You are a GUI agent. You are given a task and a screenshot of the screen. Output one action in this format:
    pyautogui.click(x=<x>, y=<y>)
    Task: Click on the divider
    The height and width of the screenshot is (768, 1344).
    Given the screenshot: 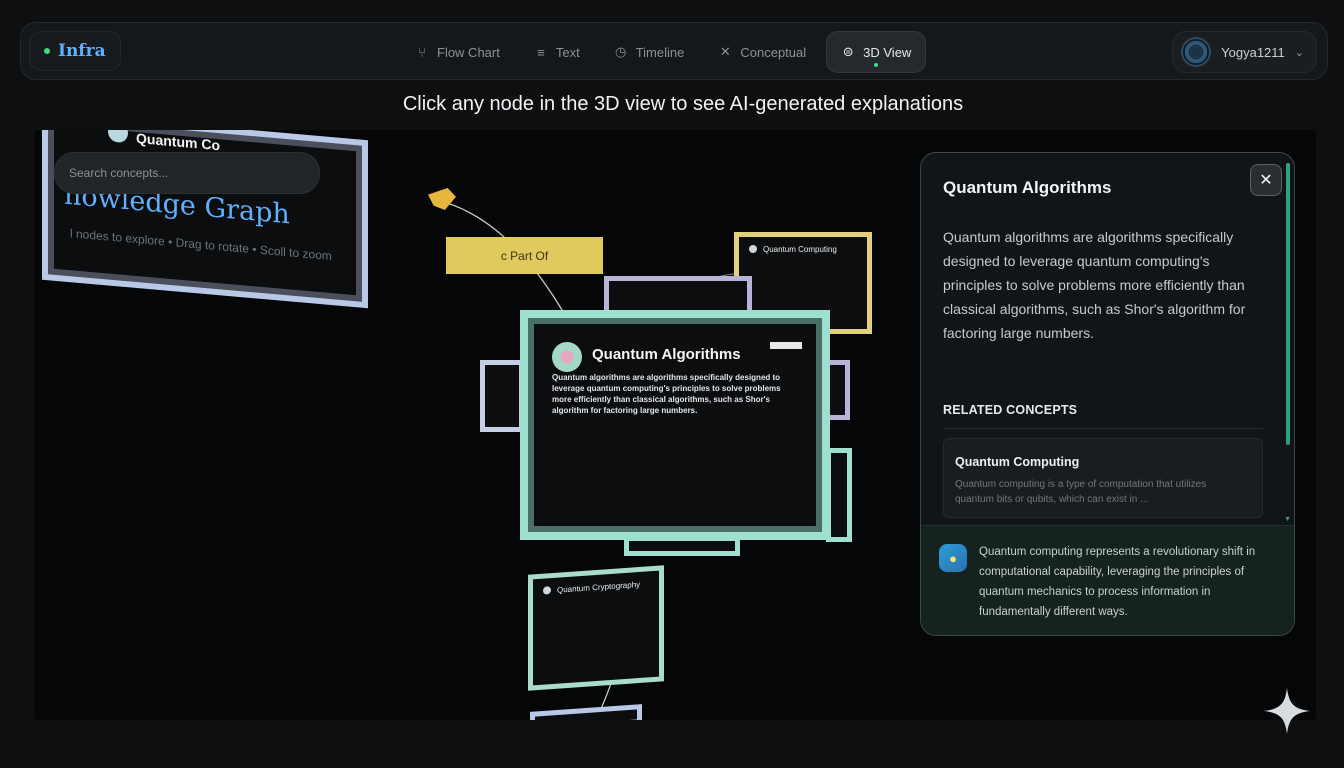 What is the action you would take?
    pyautogui.click(x=1103, y=428)
    